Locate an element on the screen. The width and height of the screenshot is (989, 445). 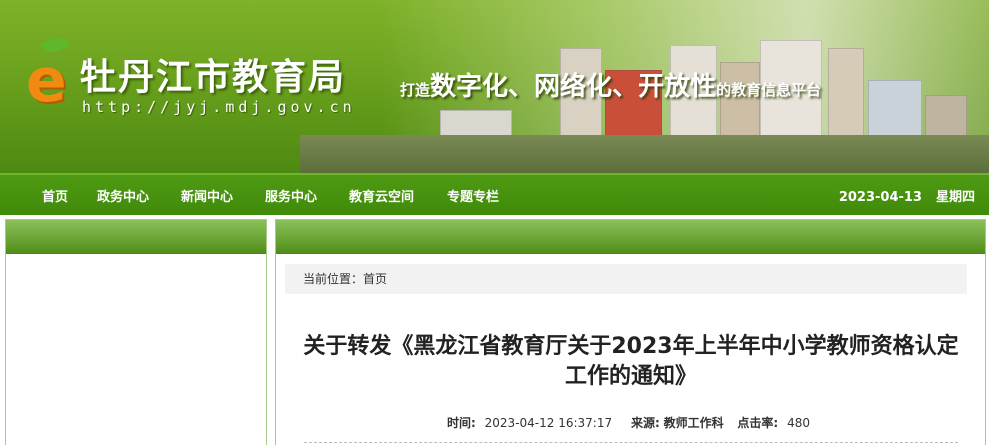
weekday-text: 星期四 is located at coordinates (955, 197).